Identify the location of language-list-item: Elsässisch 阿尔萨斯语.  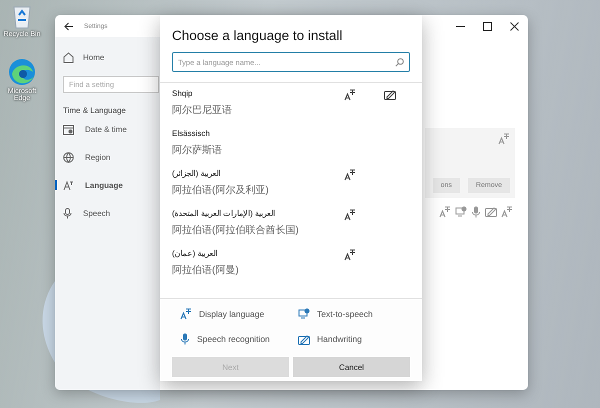
(291, 149).